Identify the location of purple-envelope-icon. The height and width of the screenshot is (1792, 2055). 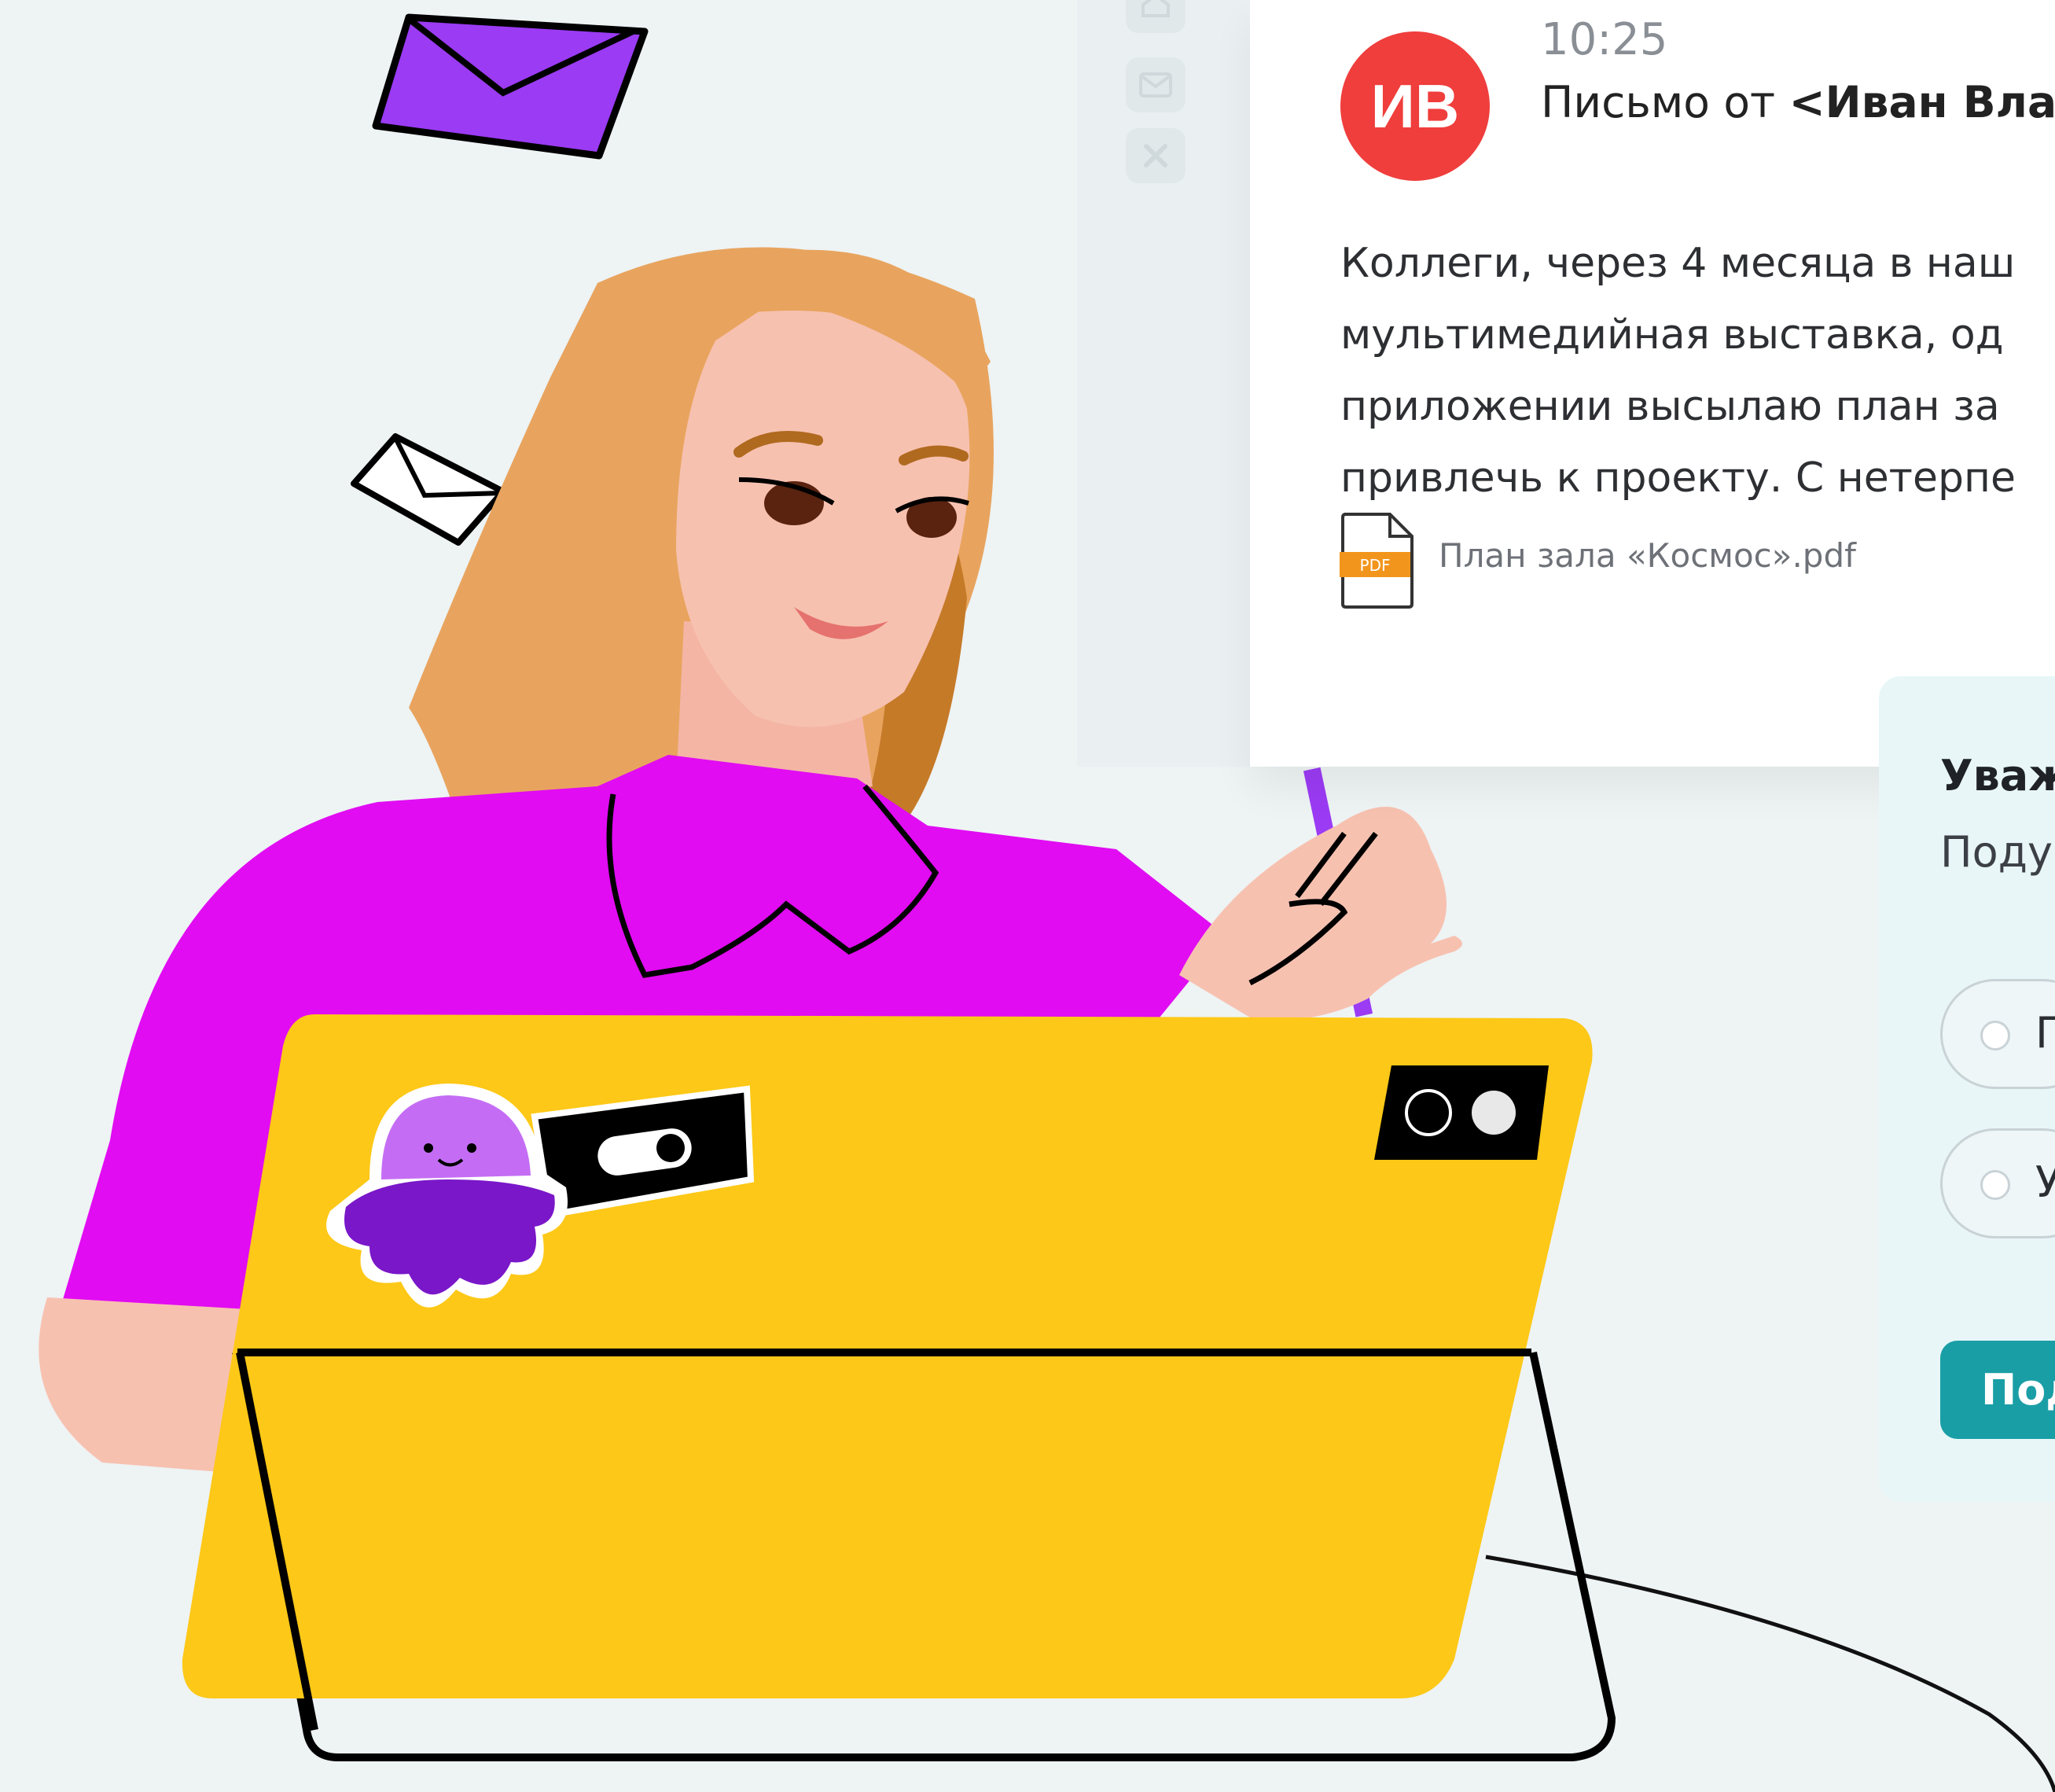
(510, 86).